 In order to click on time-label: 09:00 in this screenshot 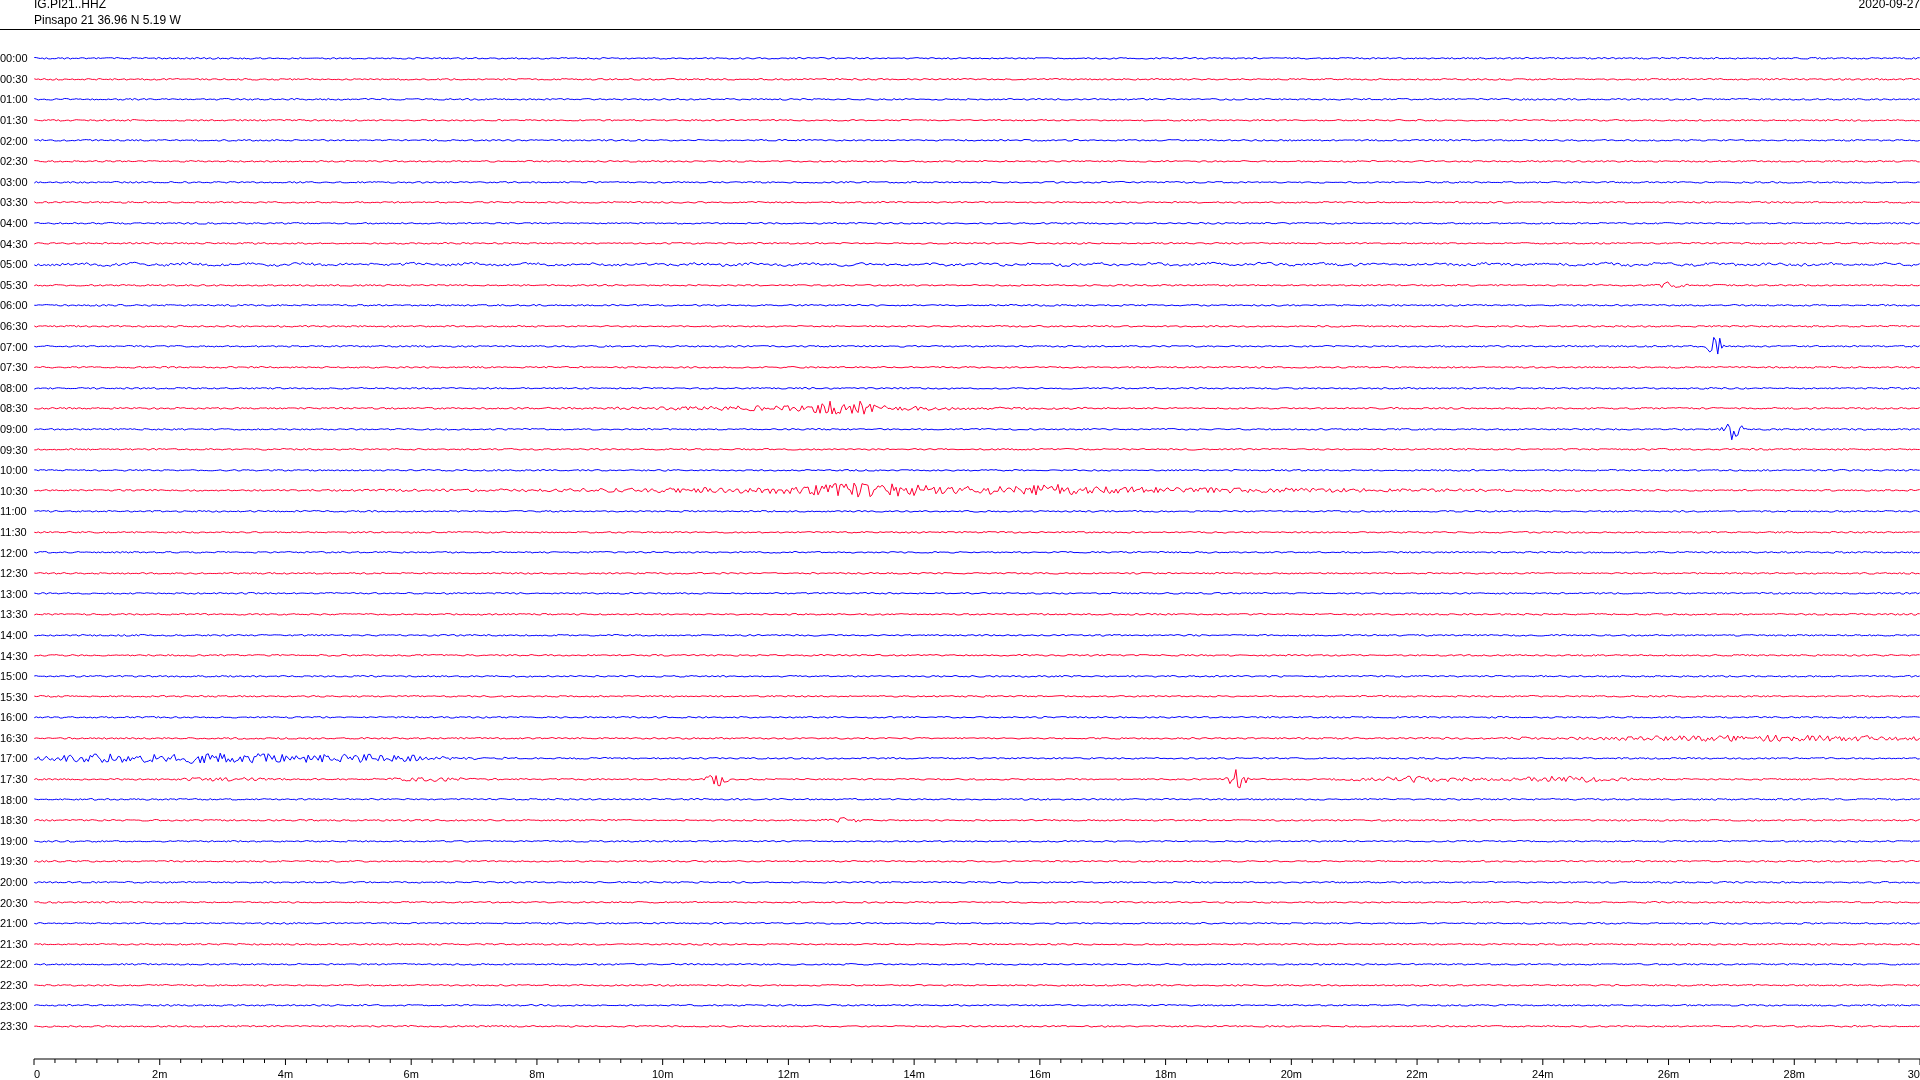, I will do `click(14, 429)`.